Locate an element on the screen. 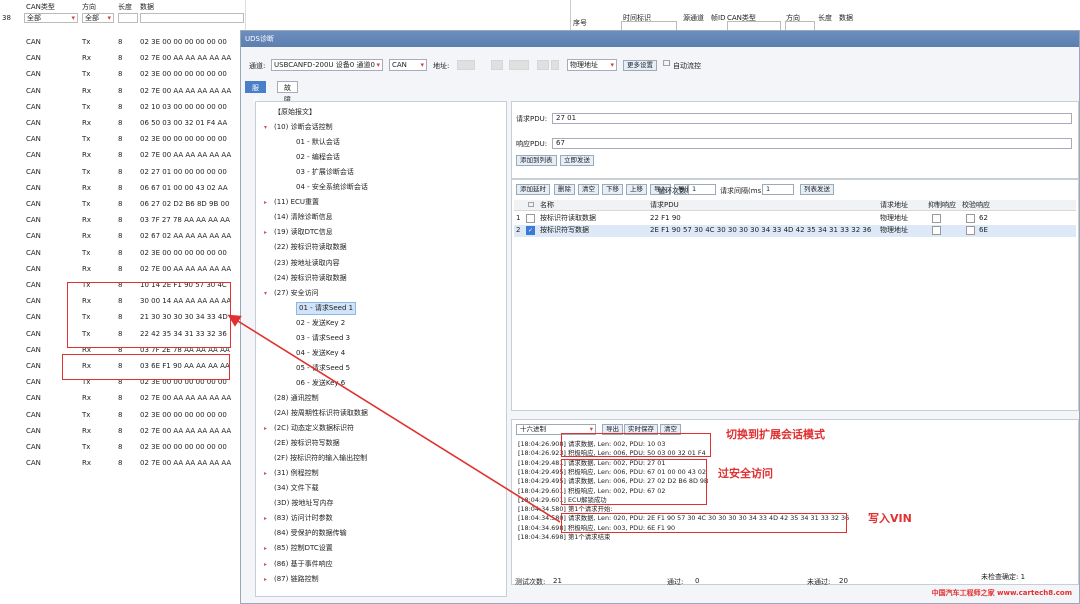 This screenshot has width=1080, height=604. tree-node: ▾ (27) 安全访问 is located at coordinates (291, 293).